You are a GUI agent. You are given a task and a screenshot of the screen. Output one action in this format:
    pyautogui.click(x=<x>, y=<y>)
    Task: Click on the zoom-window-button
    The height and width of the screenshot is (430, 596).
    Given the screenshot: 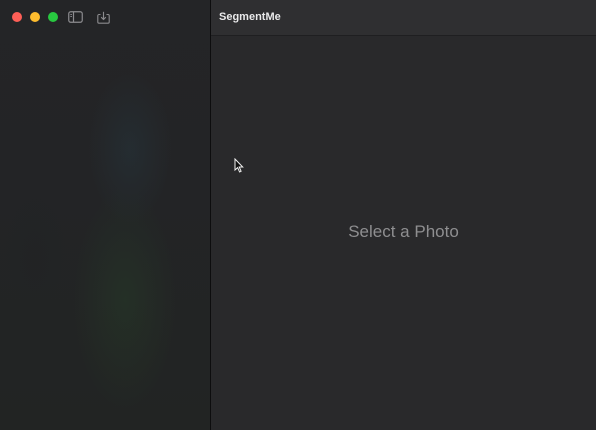 What is the action you would take?
    pyautogui.click(x=53, y=17)
    